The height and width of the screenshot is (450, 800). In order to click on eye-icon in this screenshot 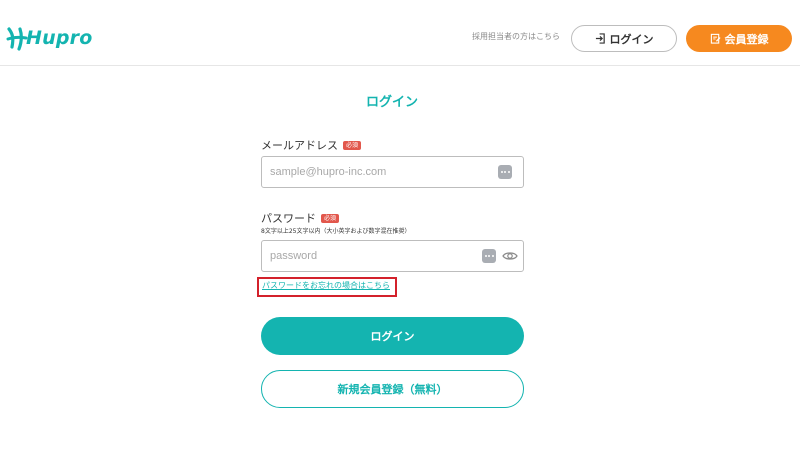, I will do `click(510, 256)`.